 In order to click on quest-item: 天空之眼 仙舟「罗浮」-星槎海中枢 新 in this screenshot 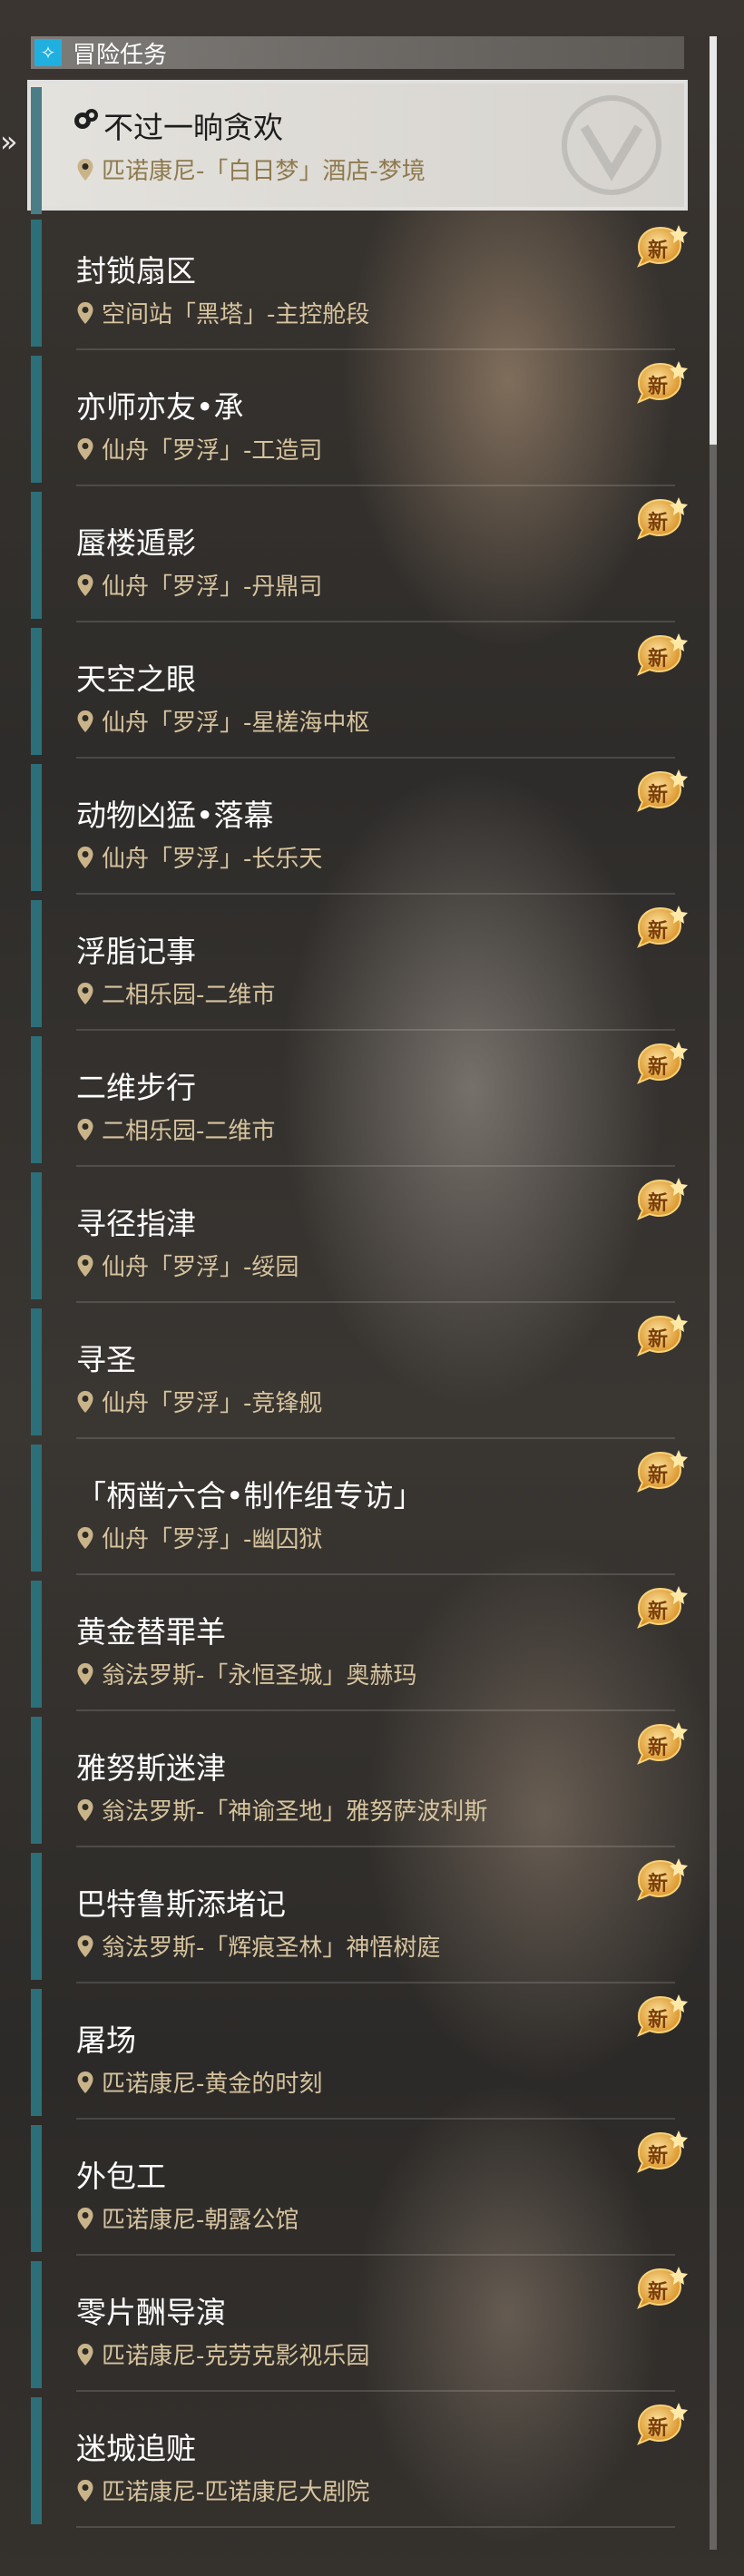, I will do `click(359, 692)`.